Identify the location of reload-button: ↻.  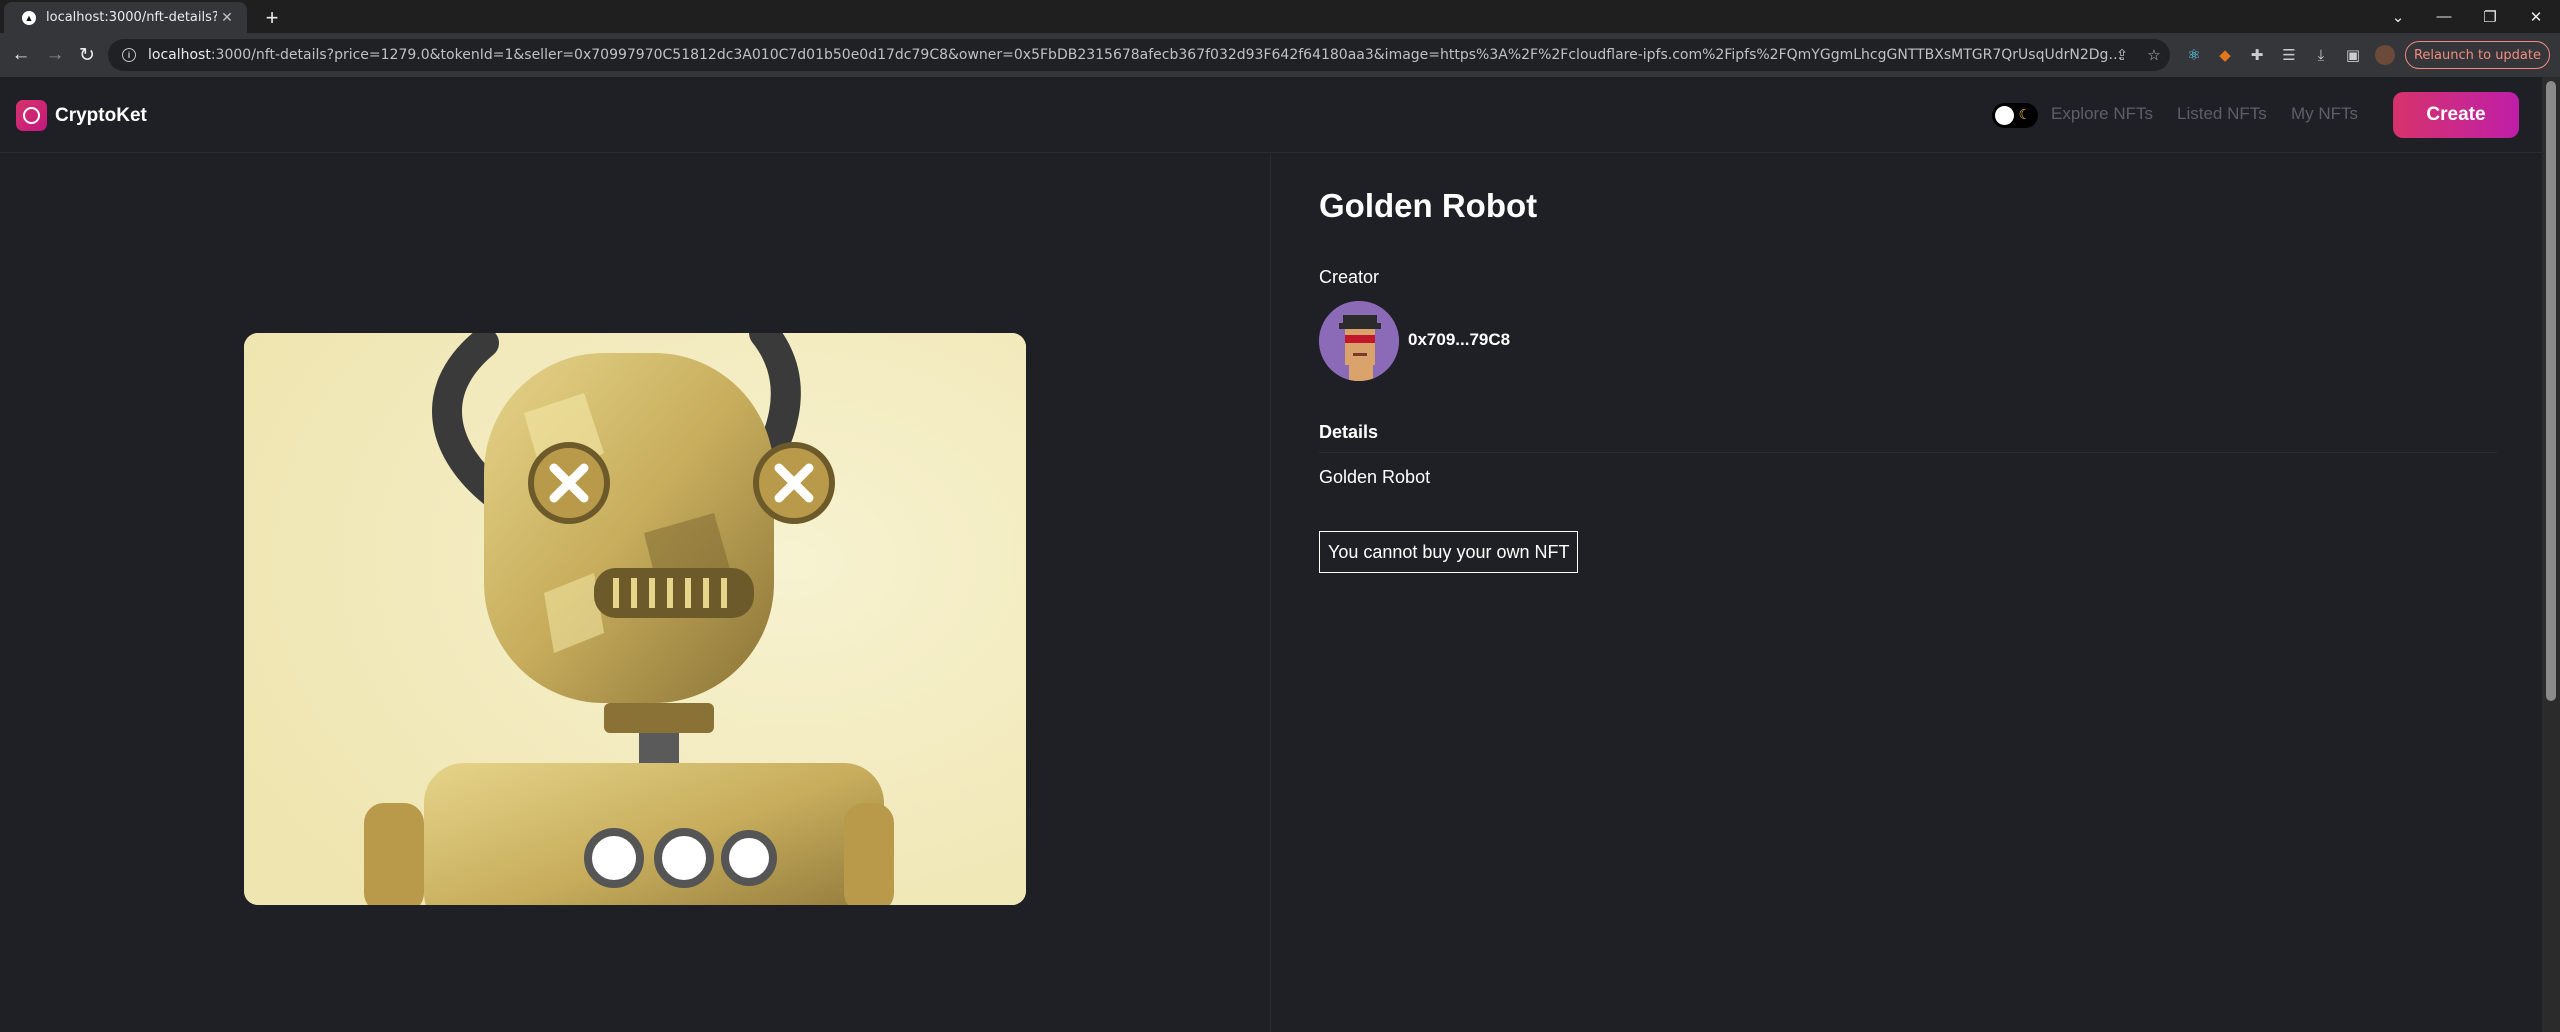
(87, 55).